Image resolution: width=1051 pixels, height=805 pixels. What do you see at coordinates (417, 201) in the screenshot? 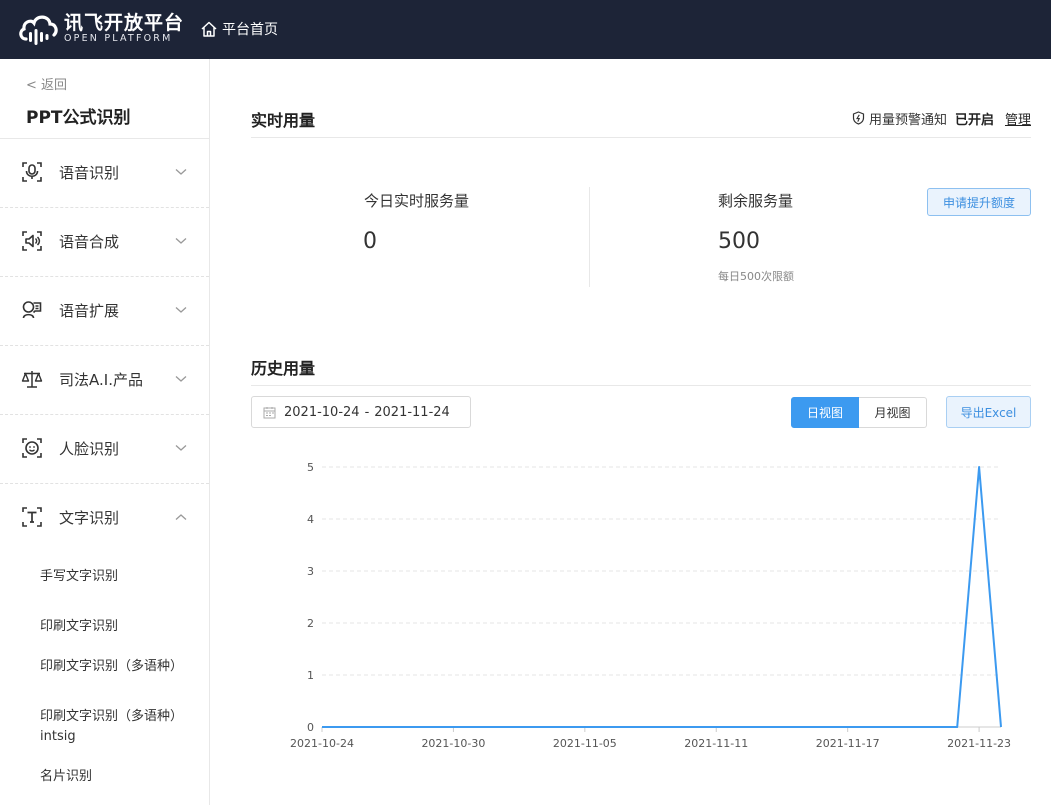
I see `today-usage-label: 今日实时服务量` at bounding box center [417, 201].